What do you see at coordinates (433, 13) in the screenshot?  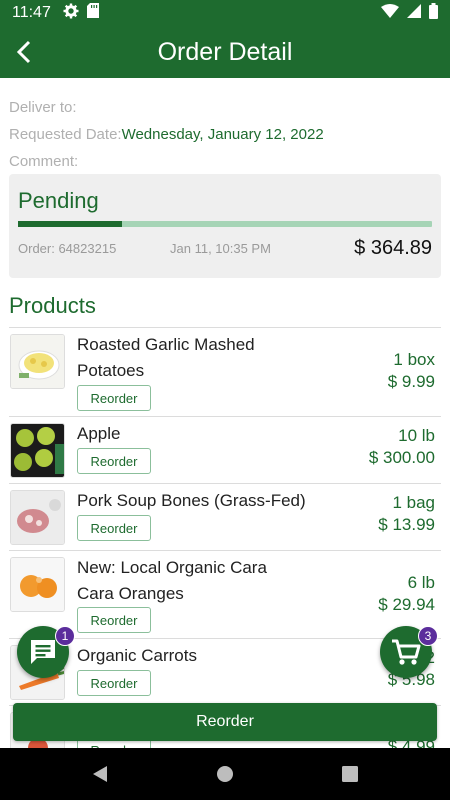 I see `battery-icon` at bounding box center [433, 13].